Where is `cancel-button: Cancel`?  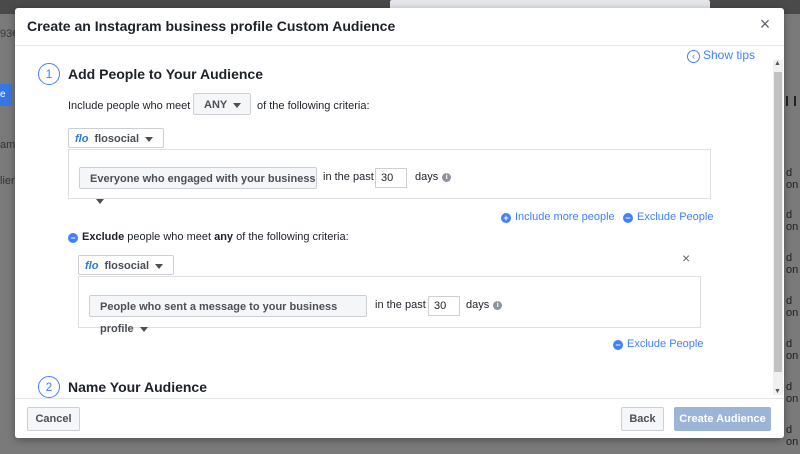 cancel-button: Cancel is located at coordinates (53, 419).